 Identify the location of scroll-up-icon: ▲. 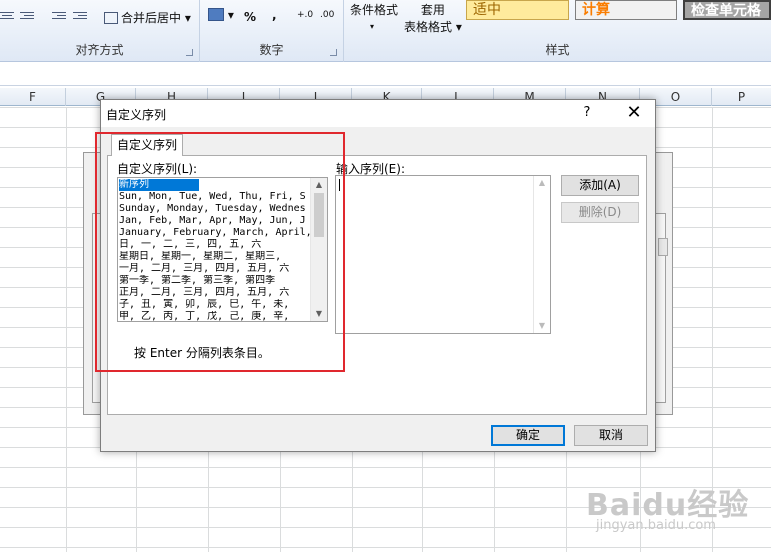
(542, 183).